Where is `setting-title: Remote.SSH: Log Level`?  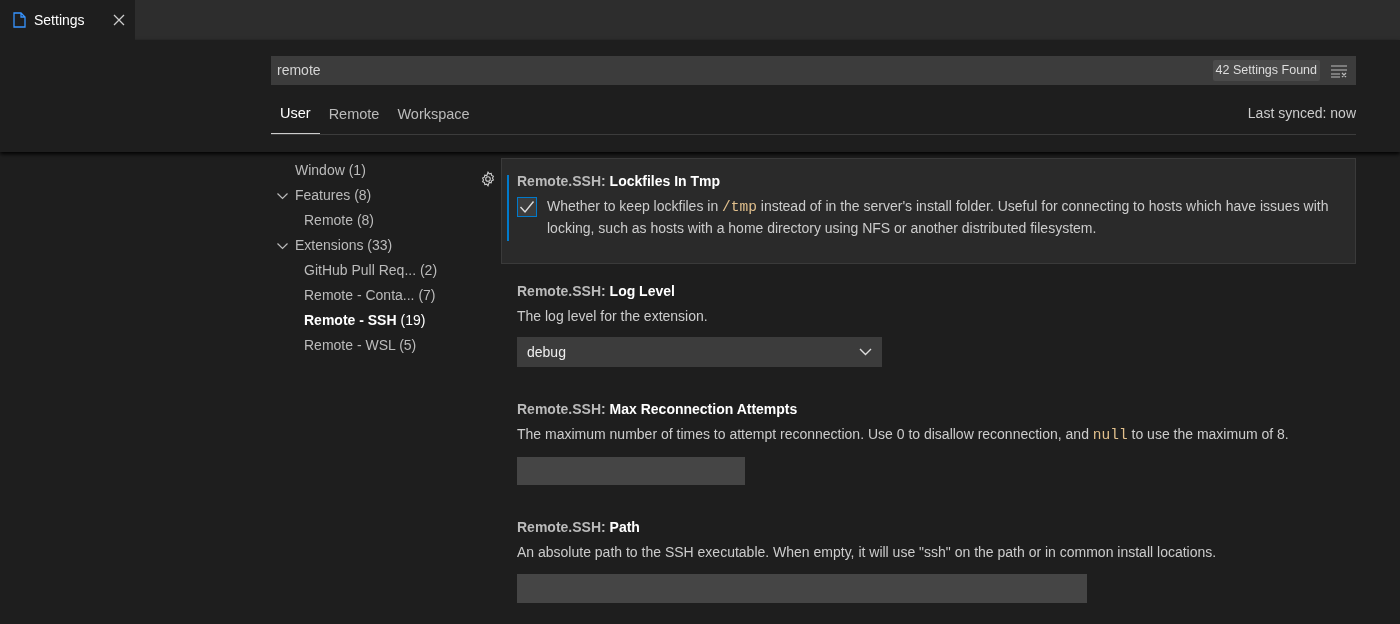
setting-title: Remote.SSH: Log Level is located at coordinates (596, 291).